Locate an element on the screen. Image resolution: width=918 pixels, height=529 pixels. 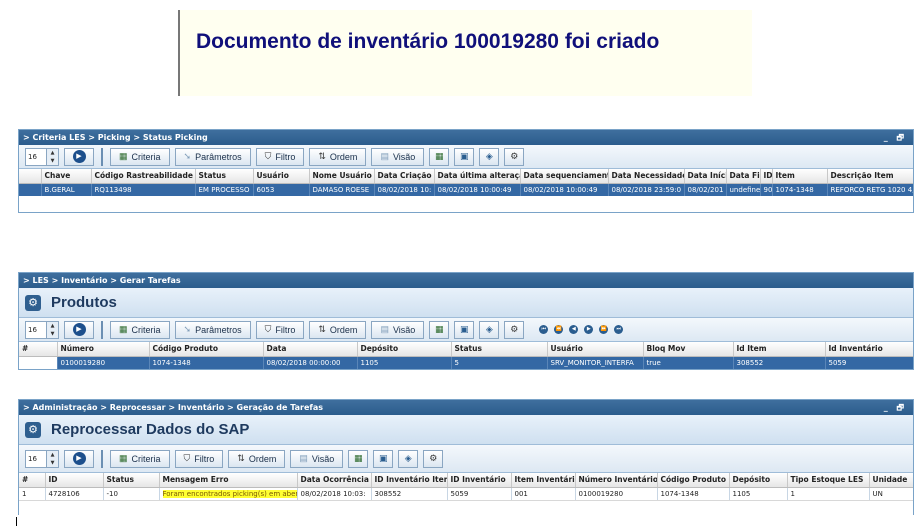
toolbar-separator is located at coordinates (102, 329).